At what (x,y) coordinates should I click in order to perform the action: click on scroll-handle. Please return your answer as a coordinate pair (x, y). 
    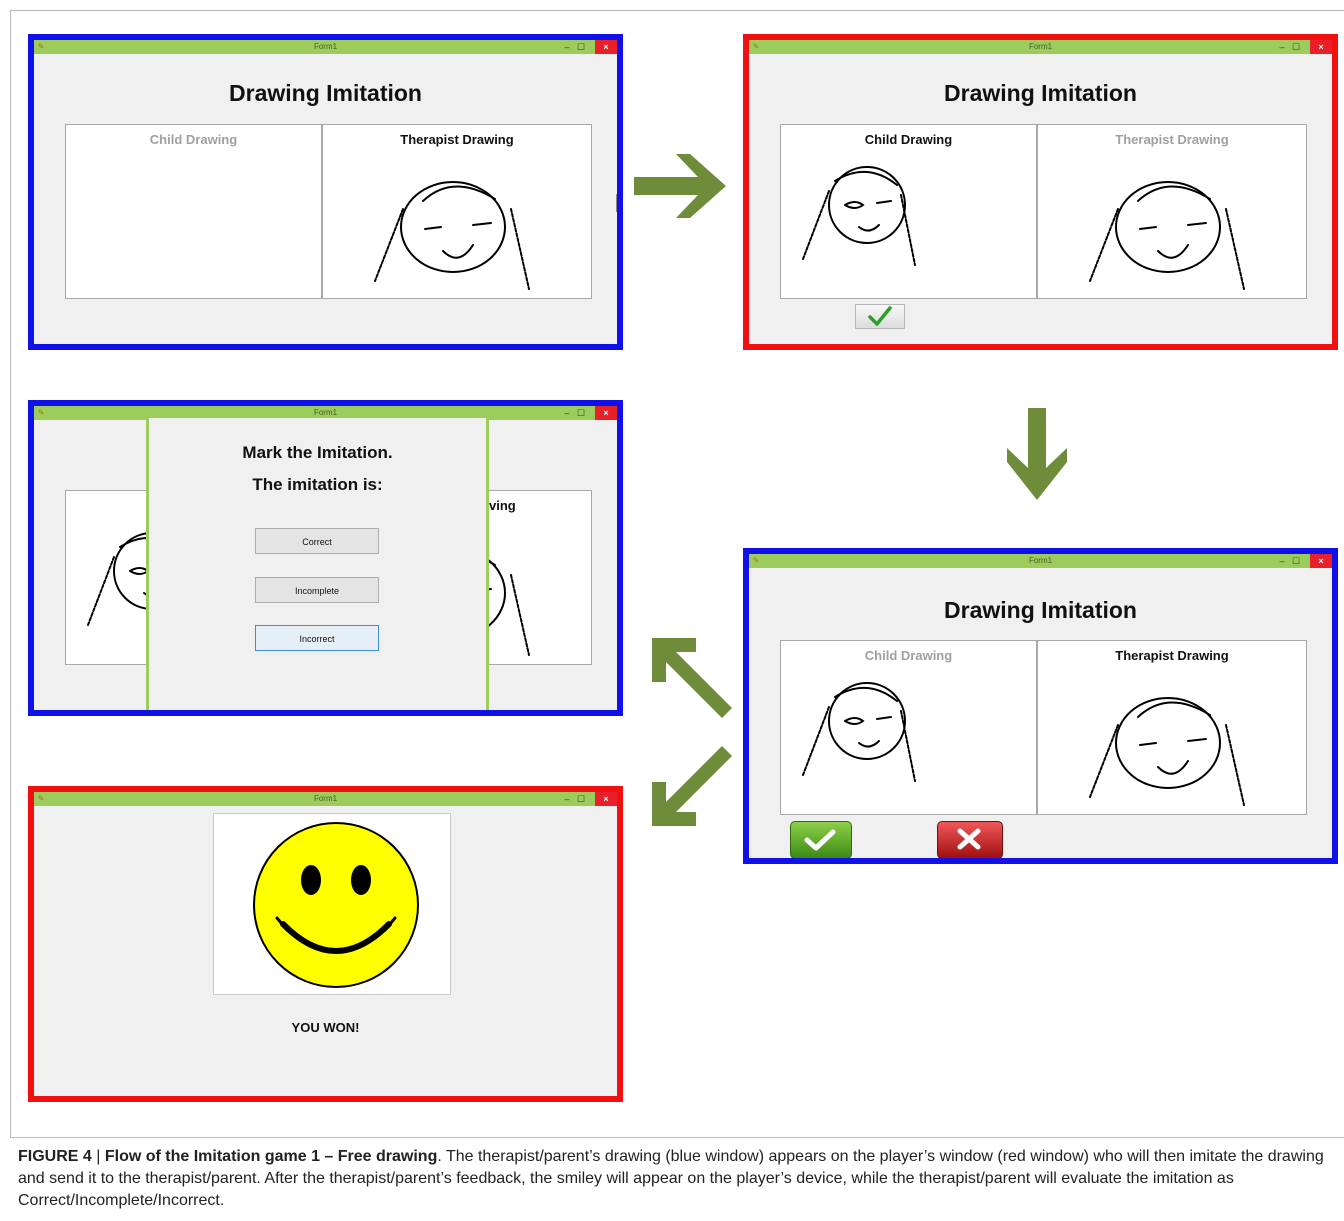
    Looking at the image, I should click on (616, 203).